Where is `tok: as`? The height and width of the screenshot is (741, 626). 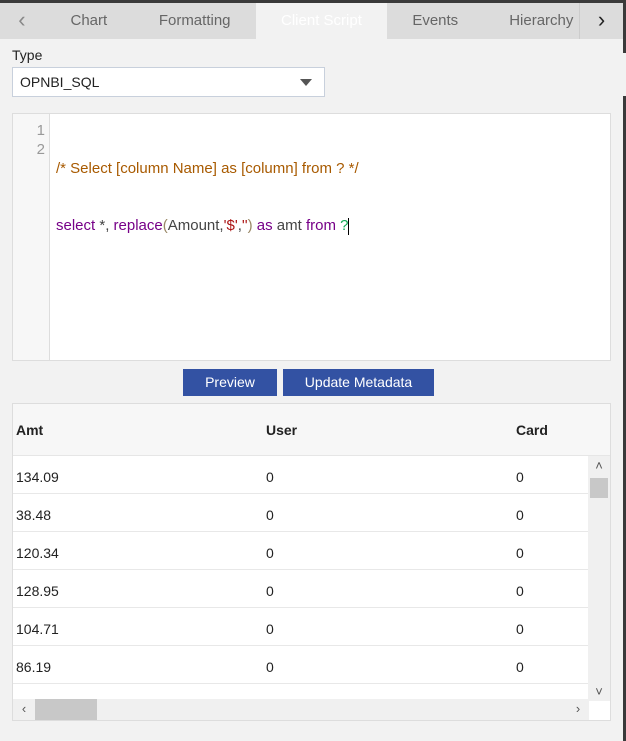 tok: as is located at coordinates (262, 225).